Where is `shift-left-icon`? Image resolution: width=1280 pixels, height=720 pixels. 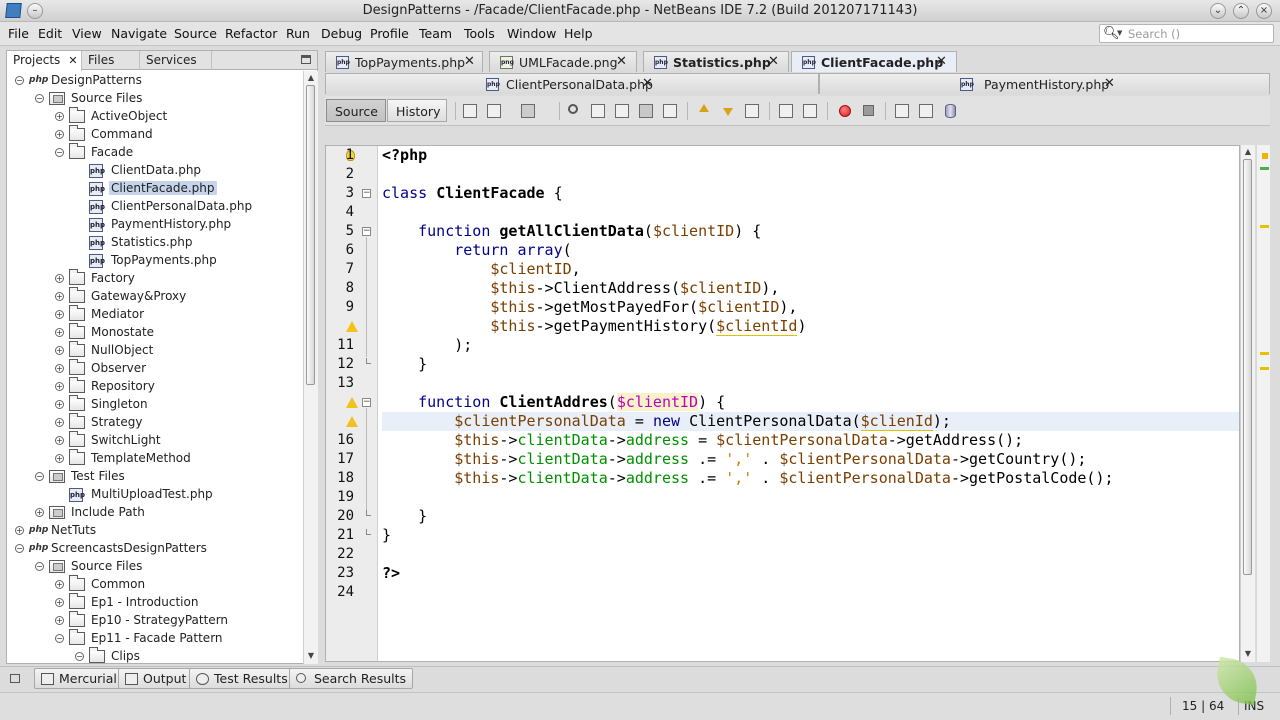 shift-left-icon is located at coordinates (786, 111).